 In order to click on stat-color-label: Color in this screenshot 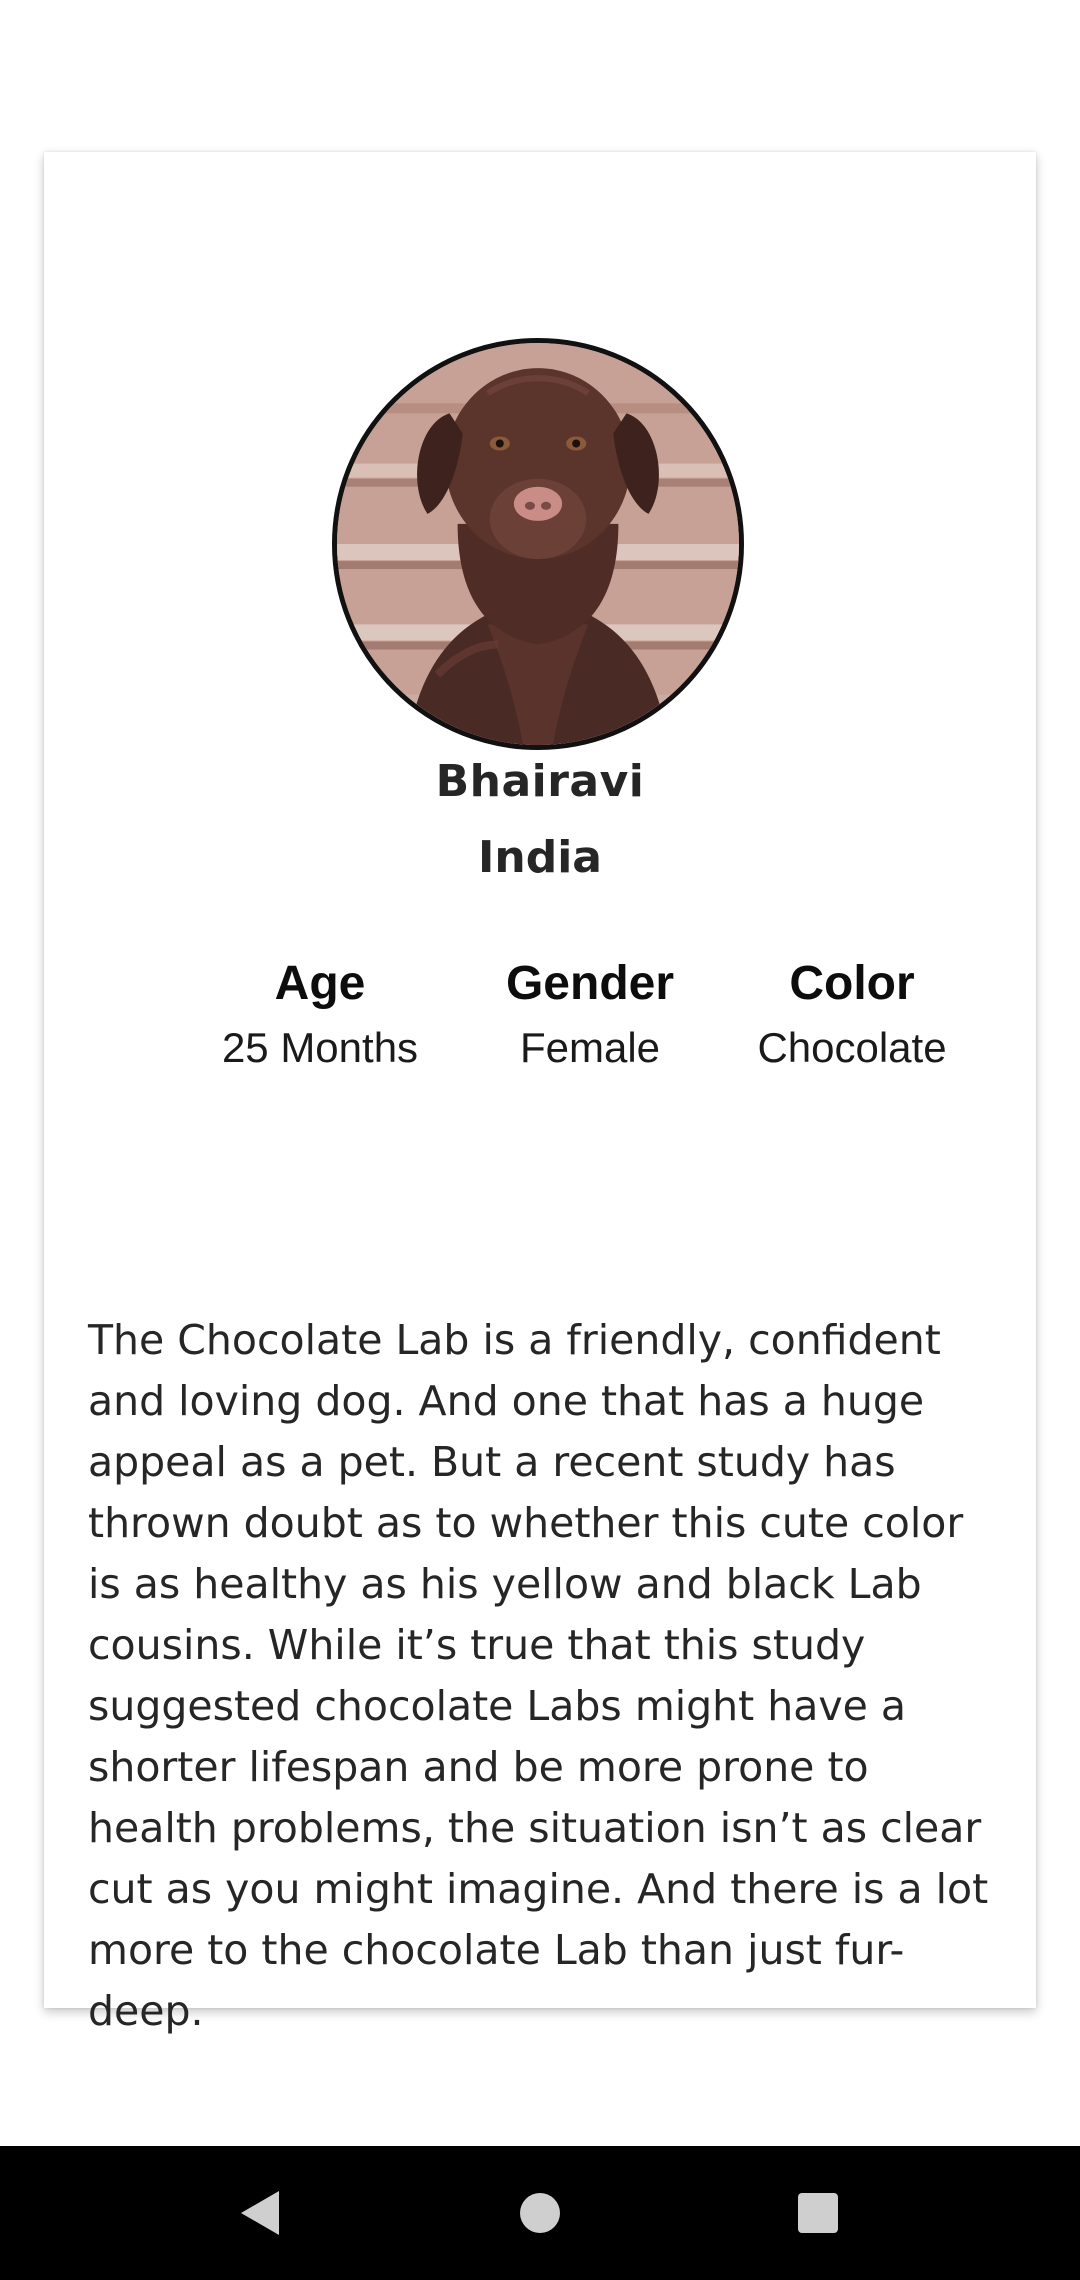, I will do `click(852, 983)`.